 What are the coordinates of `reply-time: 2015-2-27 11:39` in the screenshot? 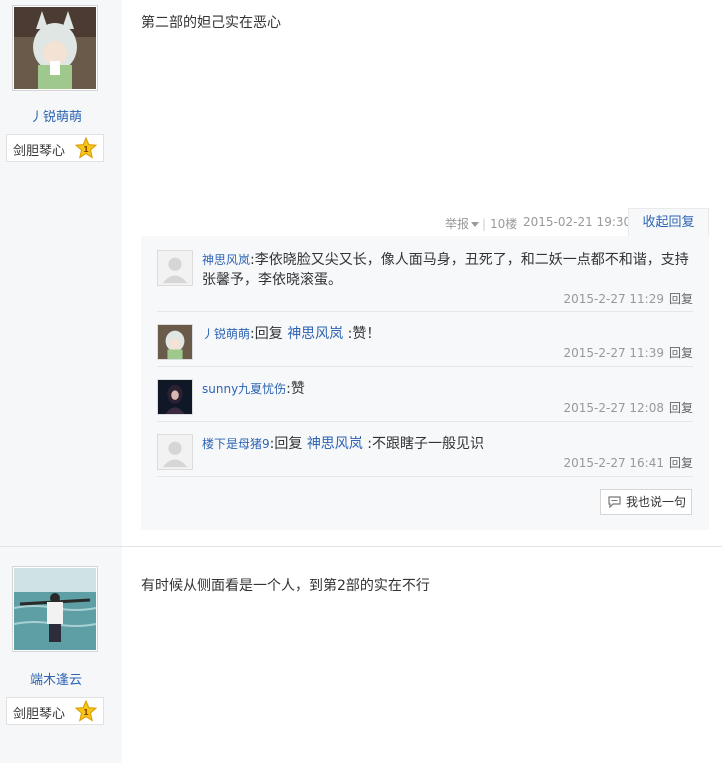 It's located at (613, 353).